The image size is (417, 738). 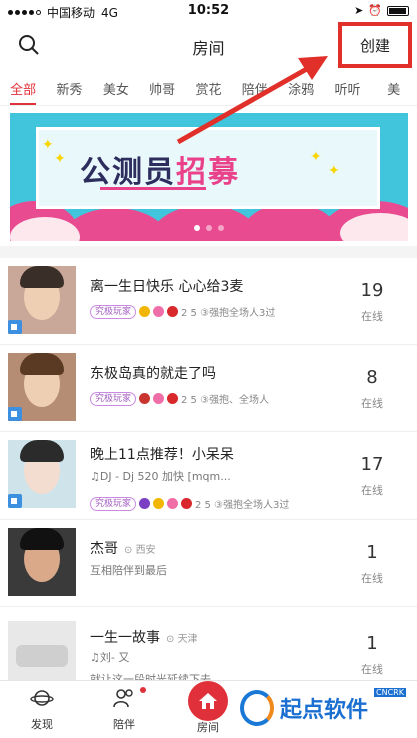 What do you see at coordinates (209, 228) in the screenshot?
I see `banner-page-indicator` at bounding box center [209, 228].